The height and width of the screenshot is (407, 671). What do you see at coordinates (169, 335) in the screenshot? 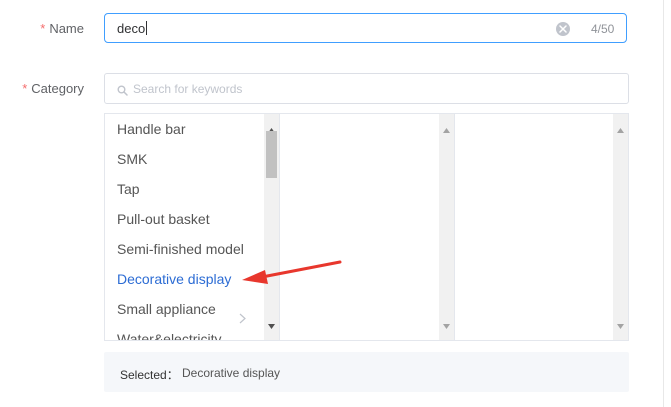
I see `cascader-item-label: Water&electricity` at bounding box center [169, 335].